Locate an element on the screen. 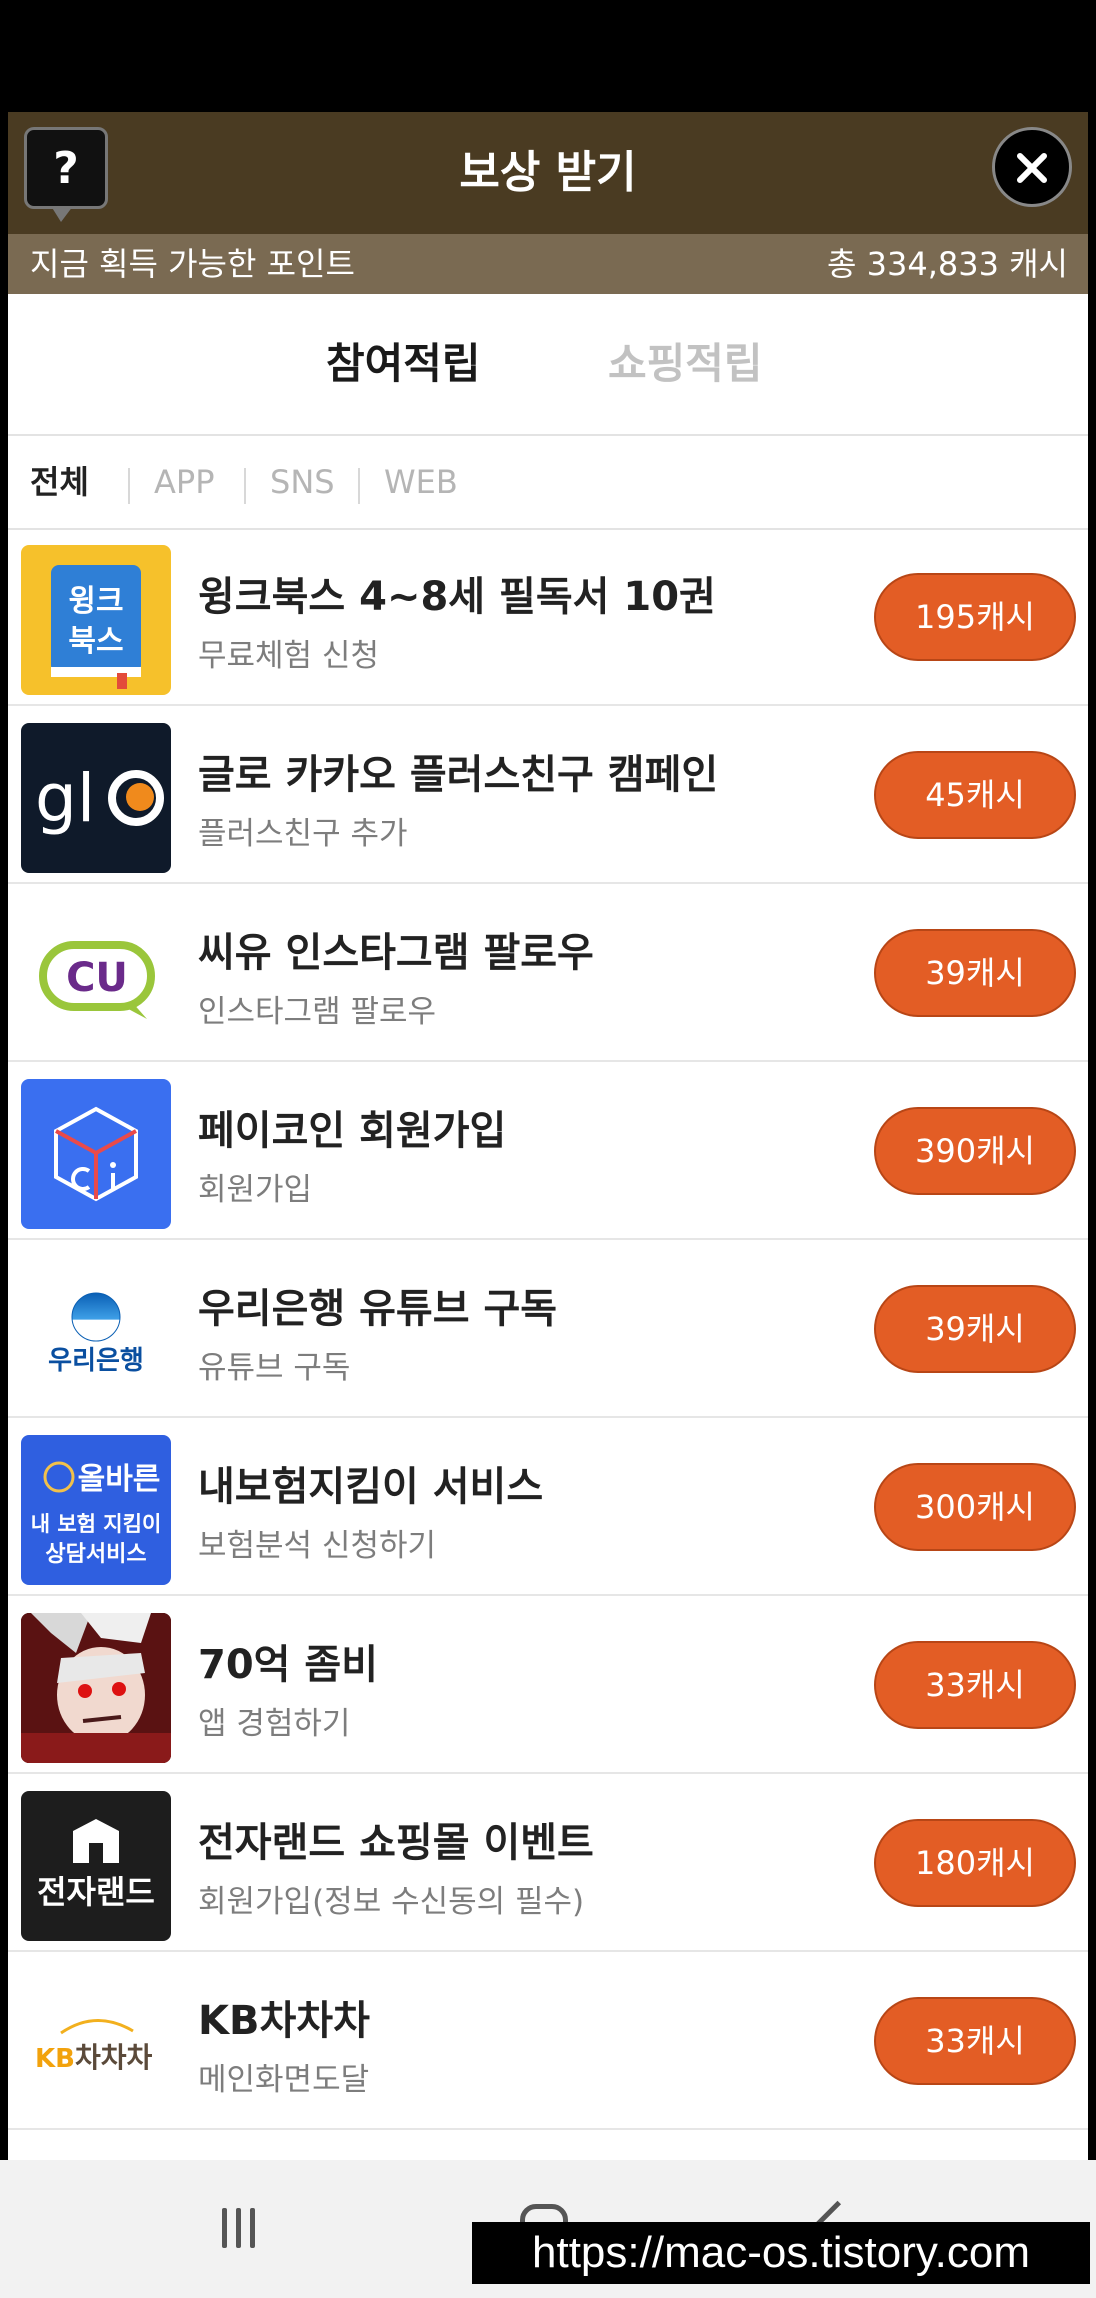  offer-subtitle: 메인화면도달 is located at coordinates (284, 2080).